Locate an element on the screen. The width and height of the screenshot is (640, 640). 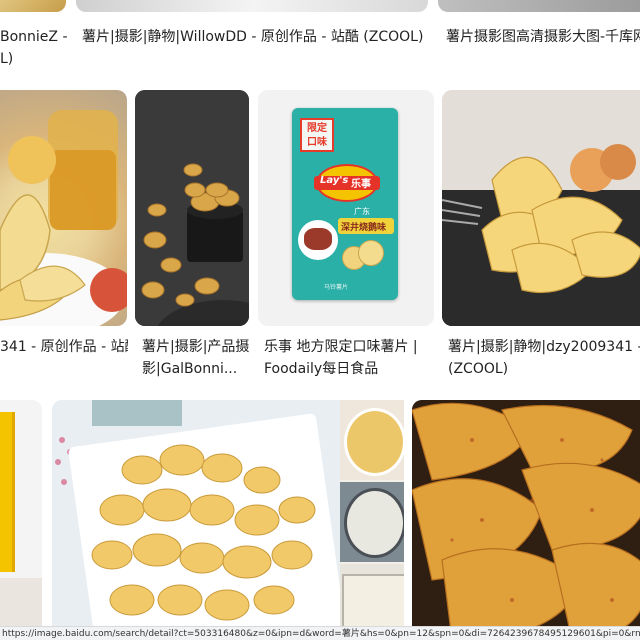
caption-row1-4: 薯片|摄影|静物|dzy2009341 - 原创作 (ZCOOL) is located at coordinates (544, 358).